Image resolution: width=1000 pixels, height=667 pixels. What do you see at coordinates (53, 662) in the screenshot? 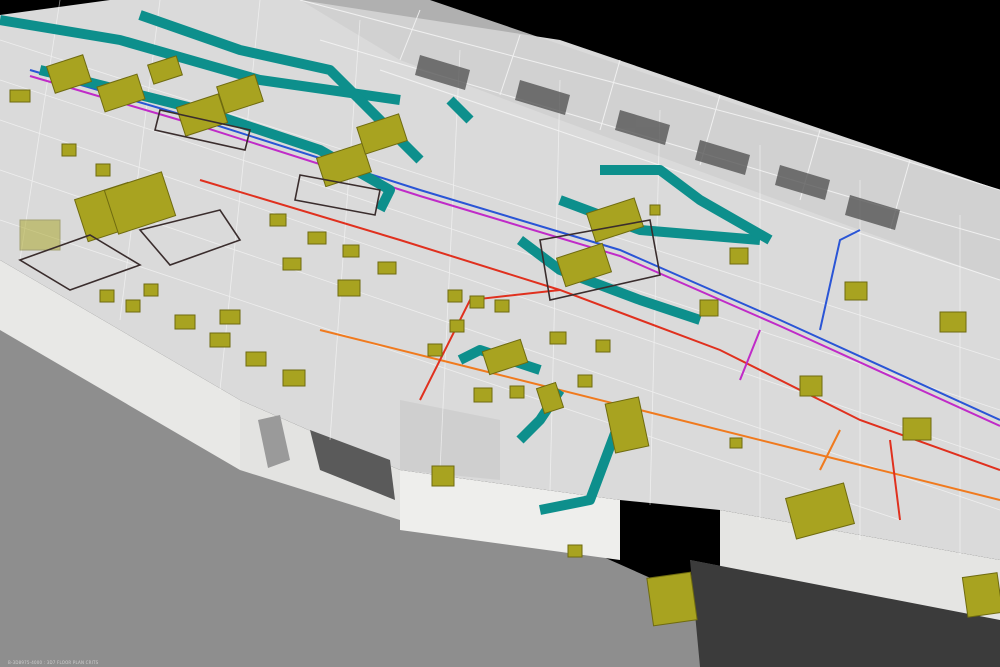
I see `view-caption: B-3D8975-4000 : 3D7 FLOOR PLAN CRITS` at bounding box center [53, 662].